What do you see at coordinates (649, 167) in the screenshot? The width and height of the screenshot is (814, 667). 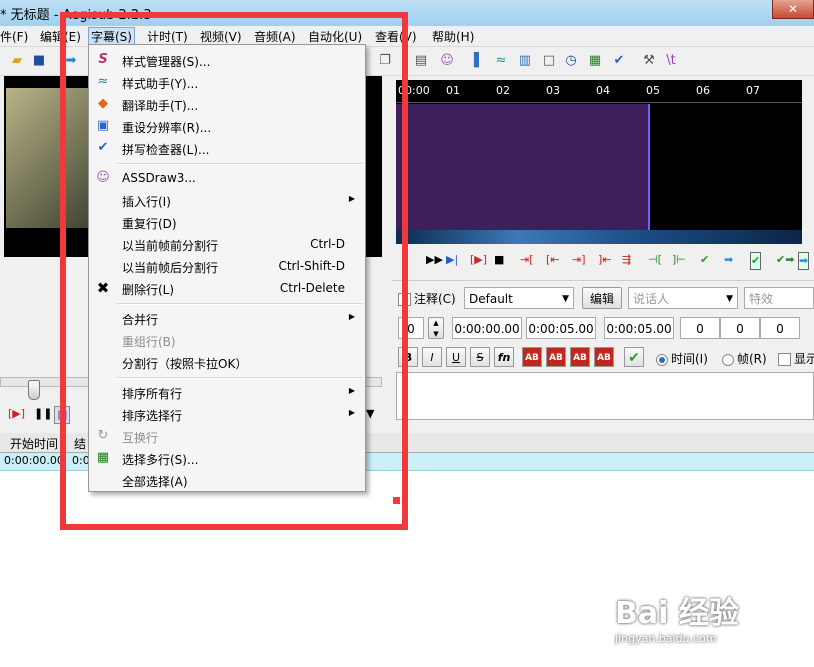 I see `audio-cursor` at bounding box center [649, 167].